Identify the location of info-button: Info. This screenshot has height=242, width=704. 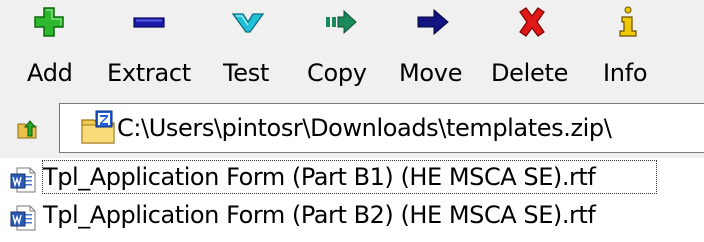
(628, 49).